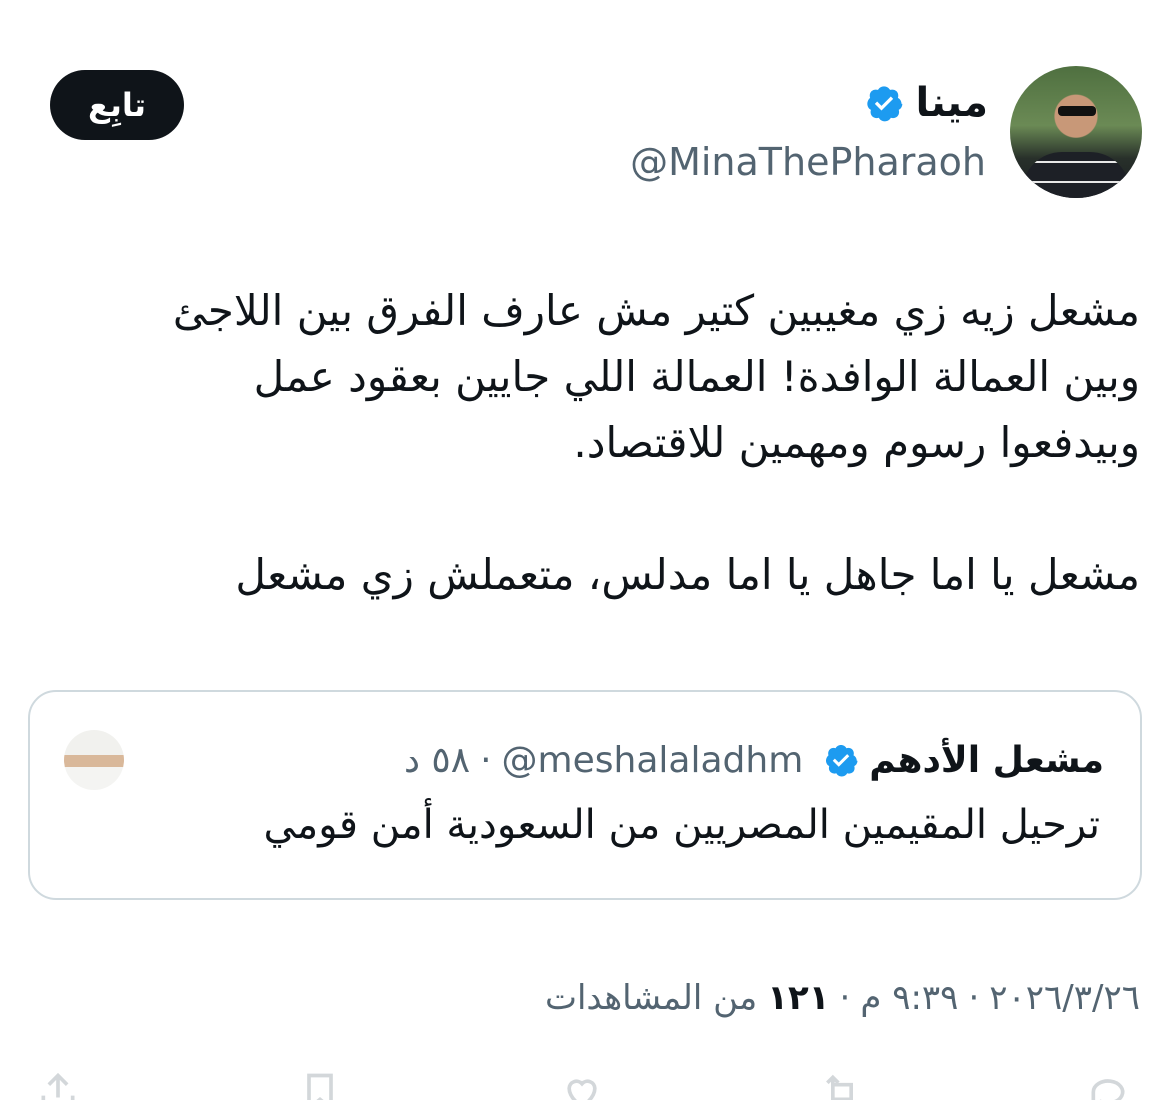 Image resolution: width=1170 pixels, height=1100 pixels. What do you see at coordinates (437, 760) in the screenshot?
I see `quoted-timestamp: ٥٨ د` at bounding box center [437, 760].